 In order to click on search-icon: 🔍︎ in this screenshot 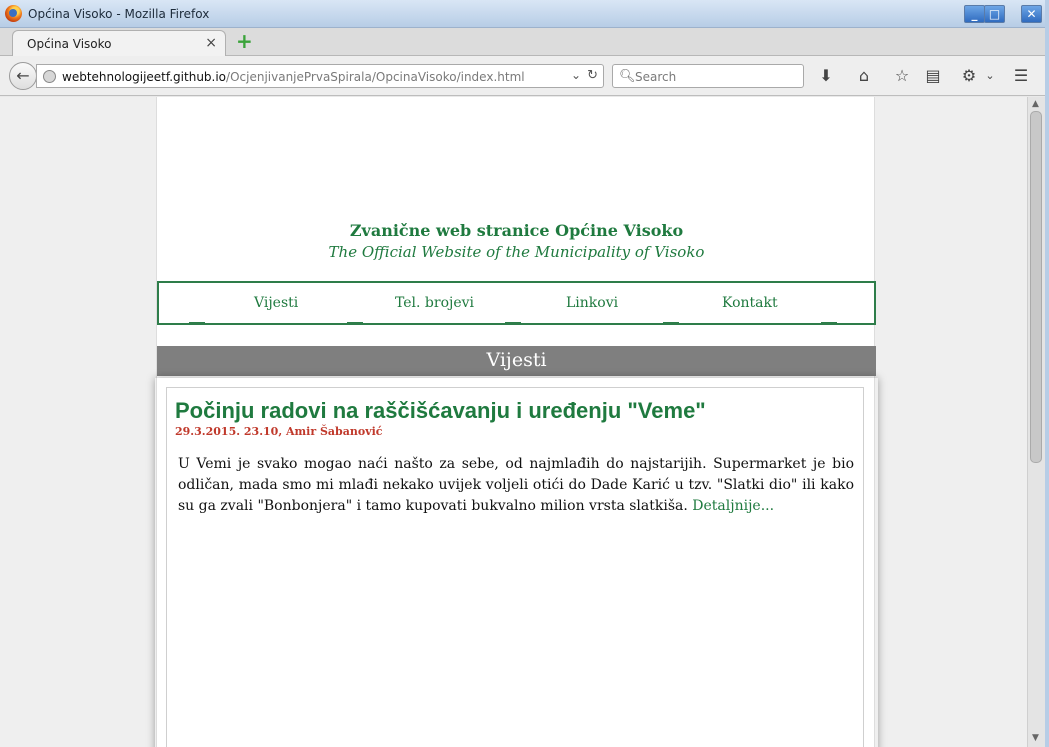, I will do `click(627, 76)`.